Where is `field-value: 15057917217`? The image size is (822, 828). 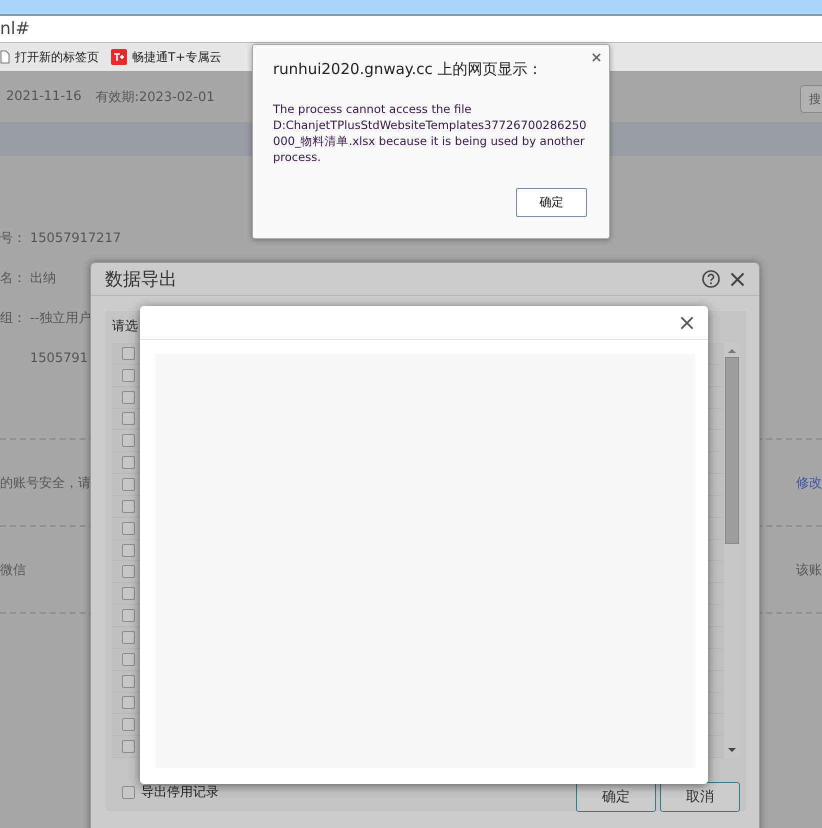 field-value: 15057917217 is located at coordinates (75, 238).